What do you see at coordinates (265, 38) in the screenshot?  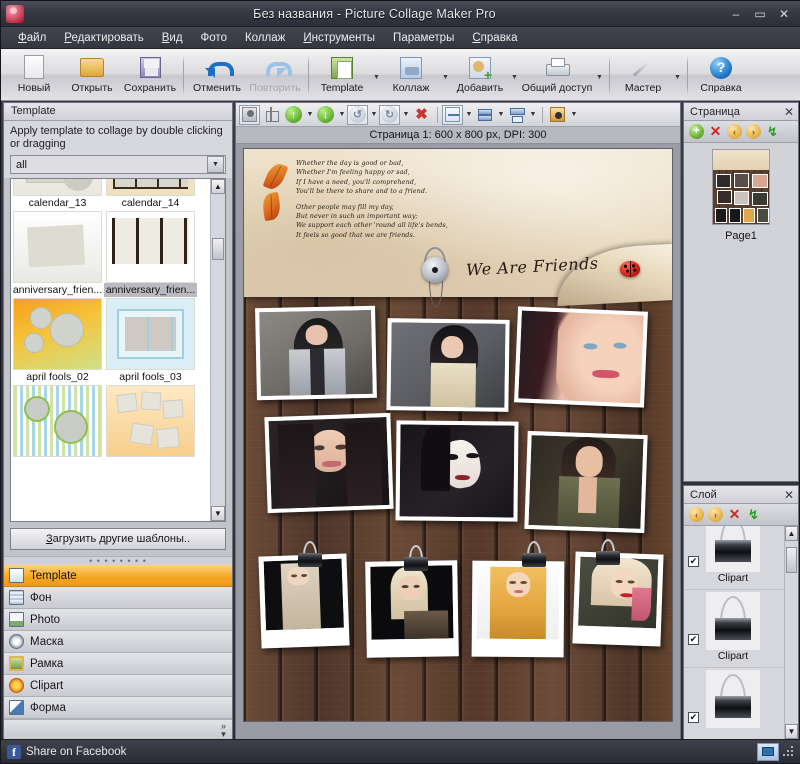 I see `menu-collage: Коллаж` at bounding box center [265, 38].